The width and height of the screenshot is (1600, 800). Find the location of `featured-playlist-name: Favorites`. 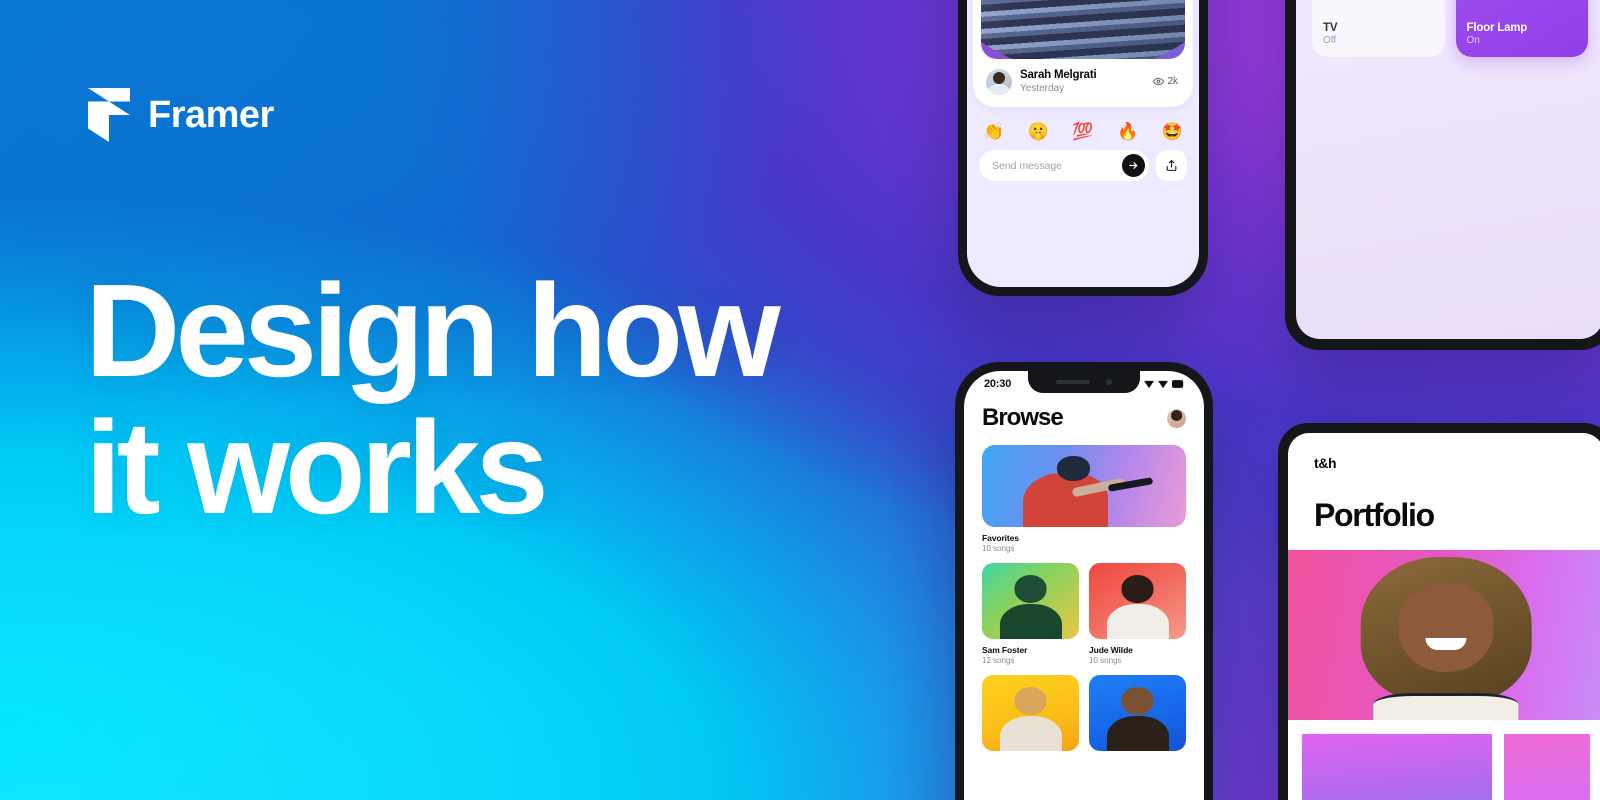

featured-playlist-name: Favorites is located at coordinates (1000, 538).